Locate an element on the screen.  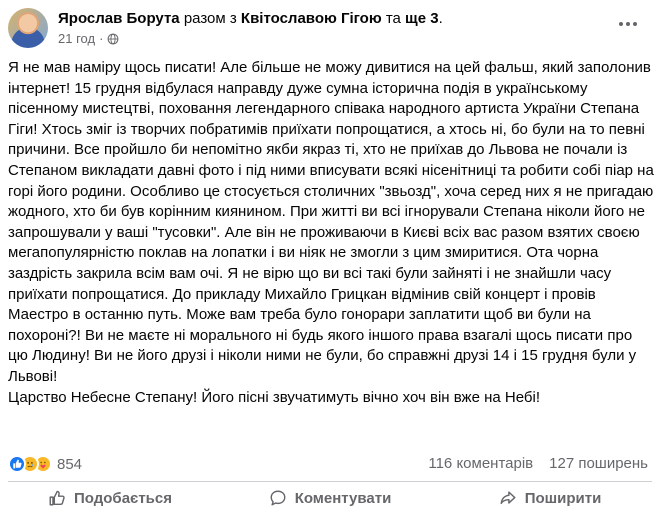
post-actions: Подобається Коментувати Поширити is located at coordinates (330, 498).